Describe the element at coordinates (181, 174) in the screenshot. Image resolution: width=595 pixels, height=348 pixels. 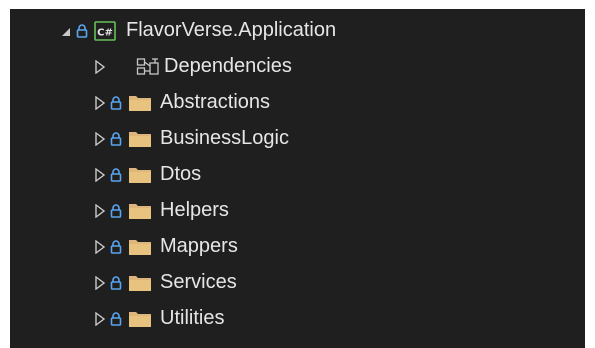
I see `folder-label: Dtos` at that location.